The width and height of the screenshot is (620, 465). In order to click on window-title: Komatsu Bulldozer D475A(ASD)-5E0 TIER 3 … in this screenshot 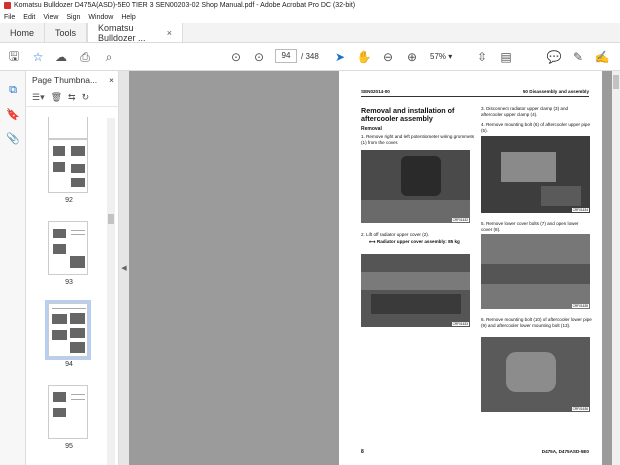, I will do `click(185, 5)`.